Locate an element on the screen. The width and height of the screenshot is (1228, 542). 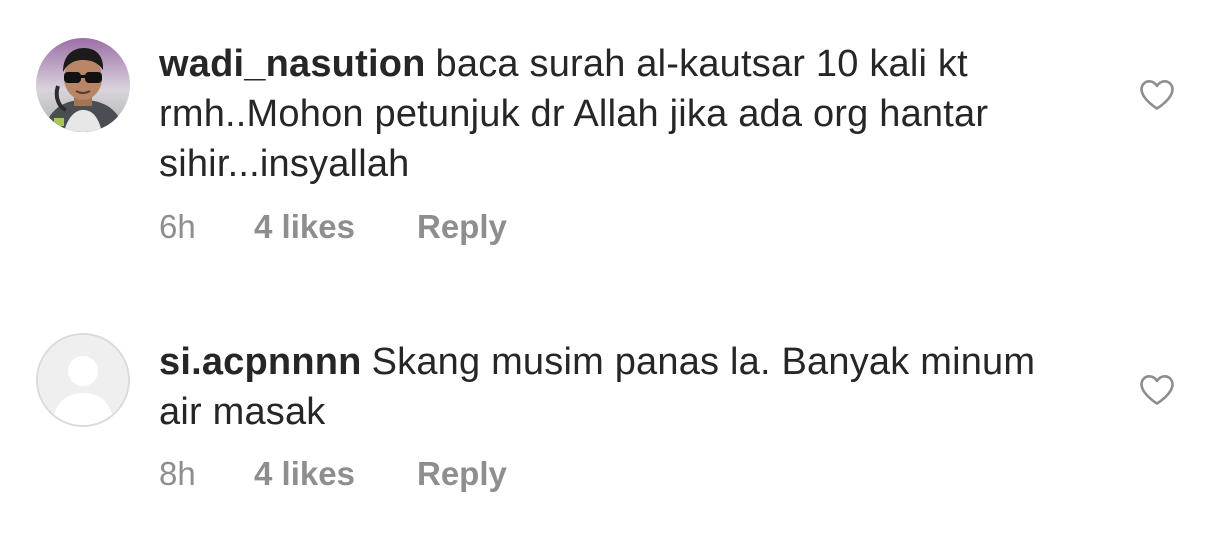
comment-username: wadi_nasution is located at coordinates (292, 64).